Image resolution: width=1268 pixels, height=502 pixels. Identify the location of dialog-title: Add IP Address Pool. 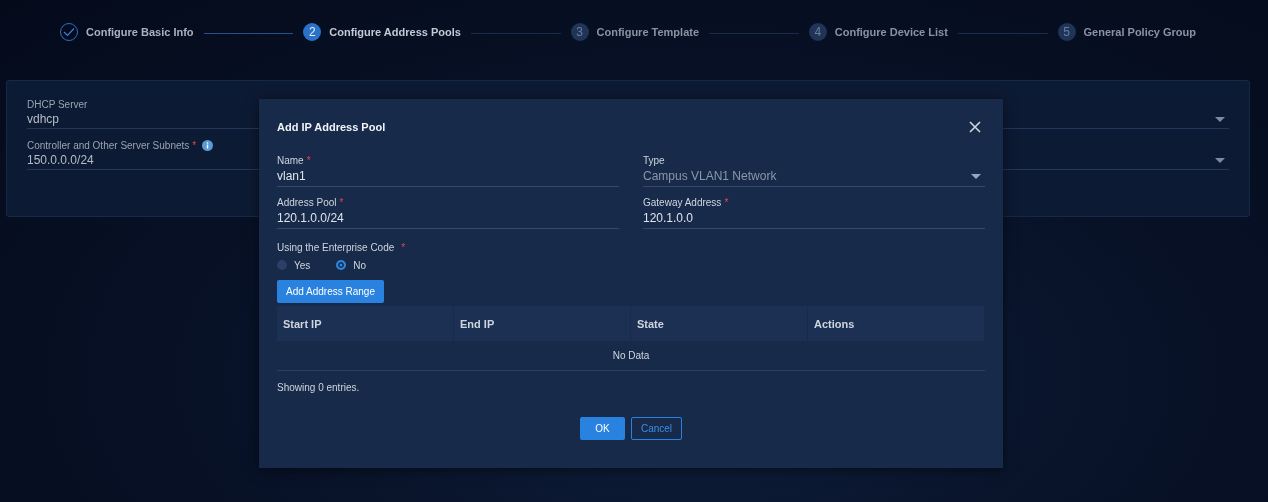
(331, 127).